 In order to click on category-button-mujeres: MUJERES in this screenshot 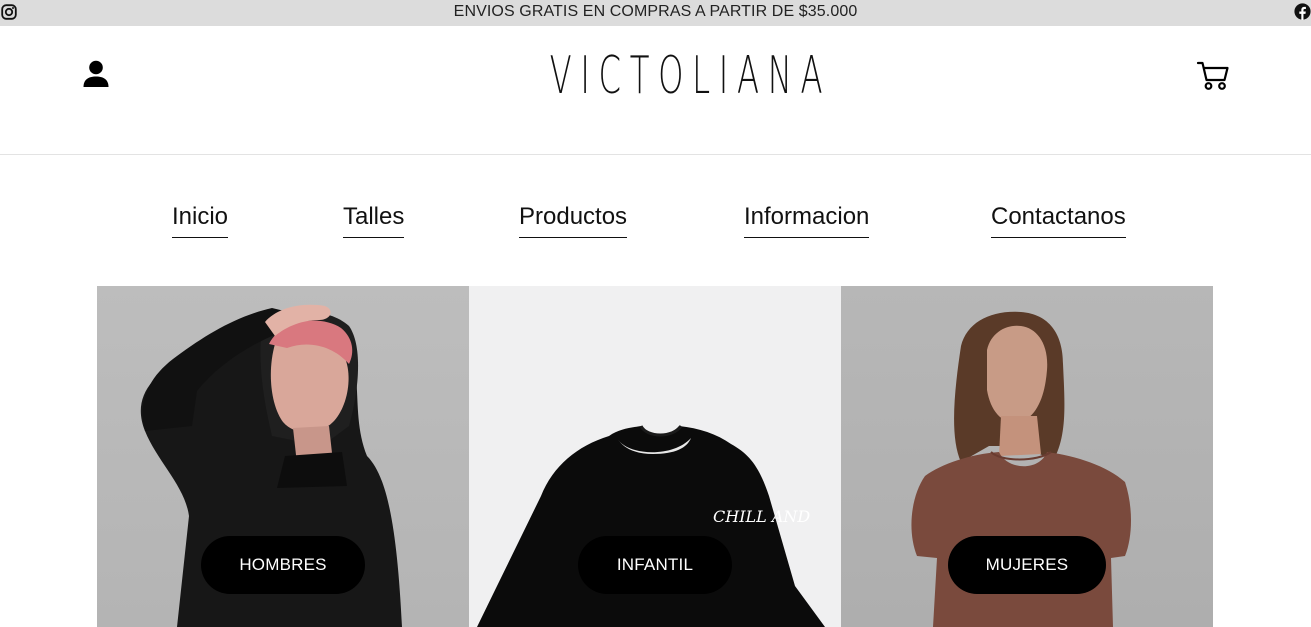, I will do `click(1027, 565)`.